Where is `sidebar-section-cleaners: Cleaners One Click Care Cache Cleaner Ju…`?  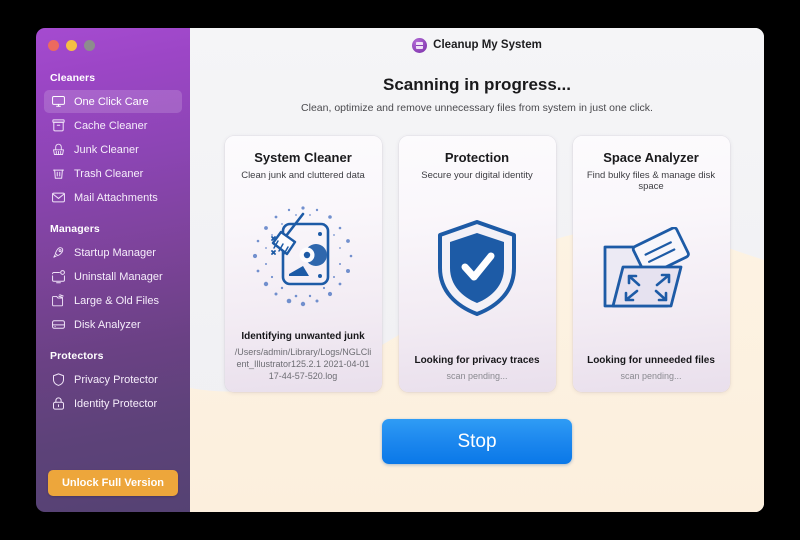 sidebar-section-cleaners: Cleaners One Click Care Cache Cleaner Ju… is located at coordinates (113, 138).